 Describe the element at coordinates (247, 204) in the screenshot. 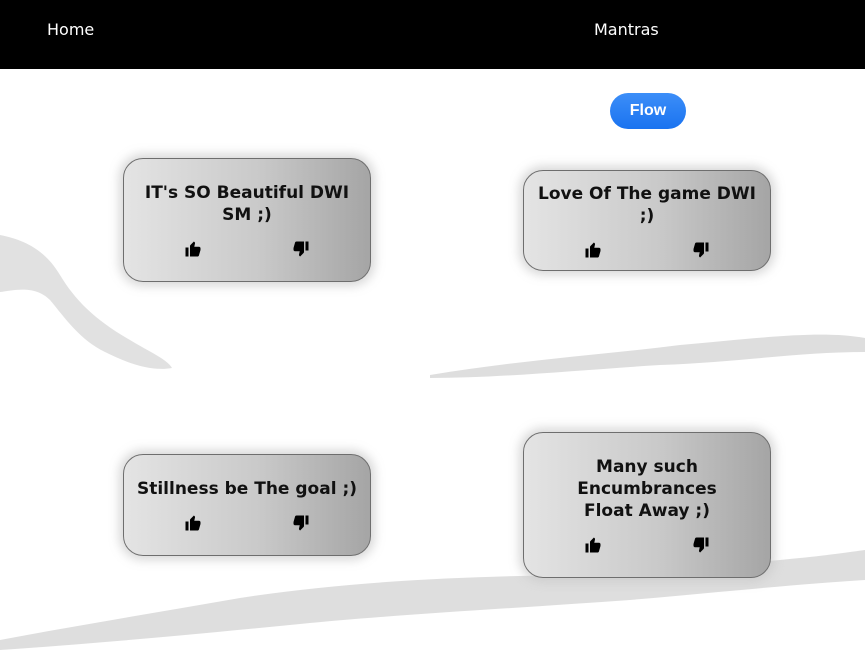

I see `mantra-text: IT's SO Beautiful DWI SM ;)` at that location.